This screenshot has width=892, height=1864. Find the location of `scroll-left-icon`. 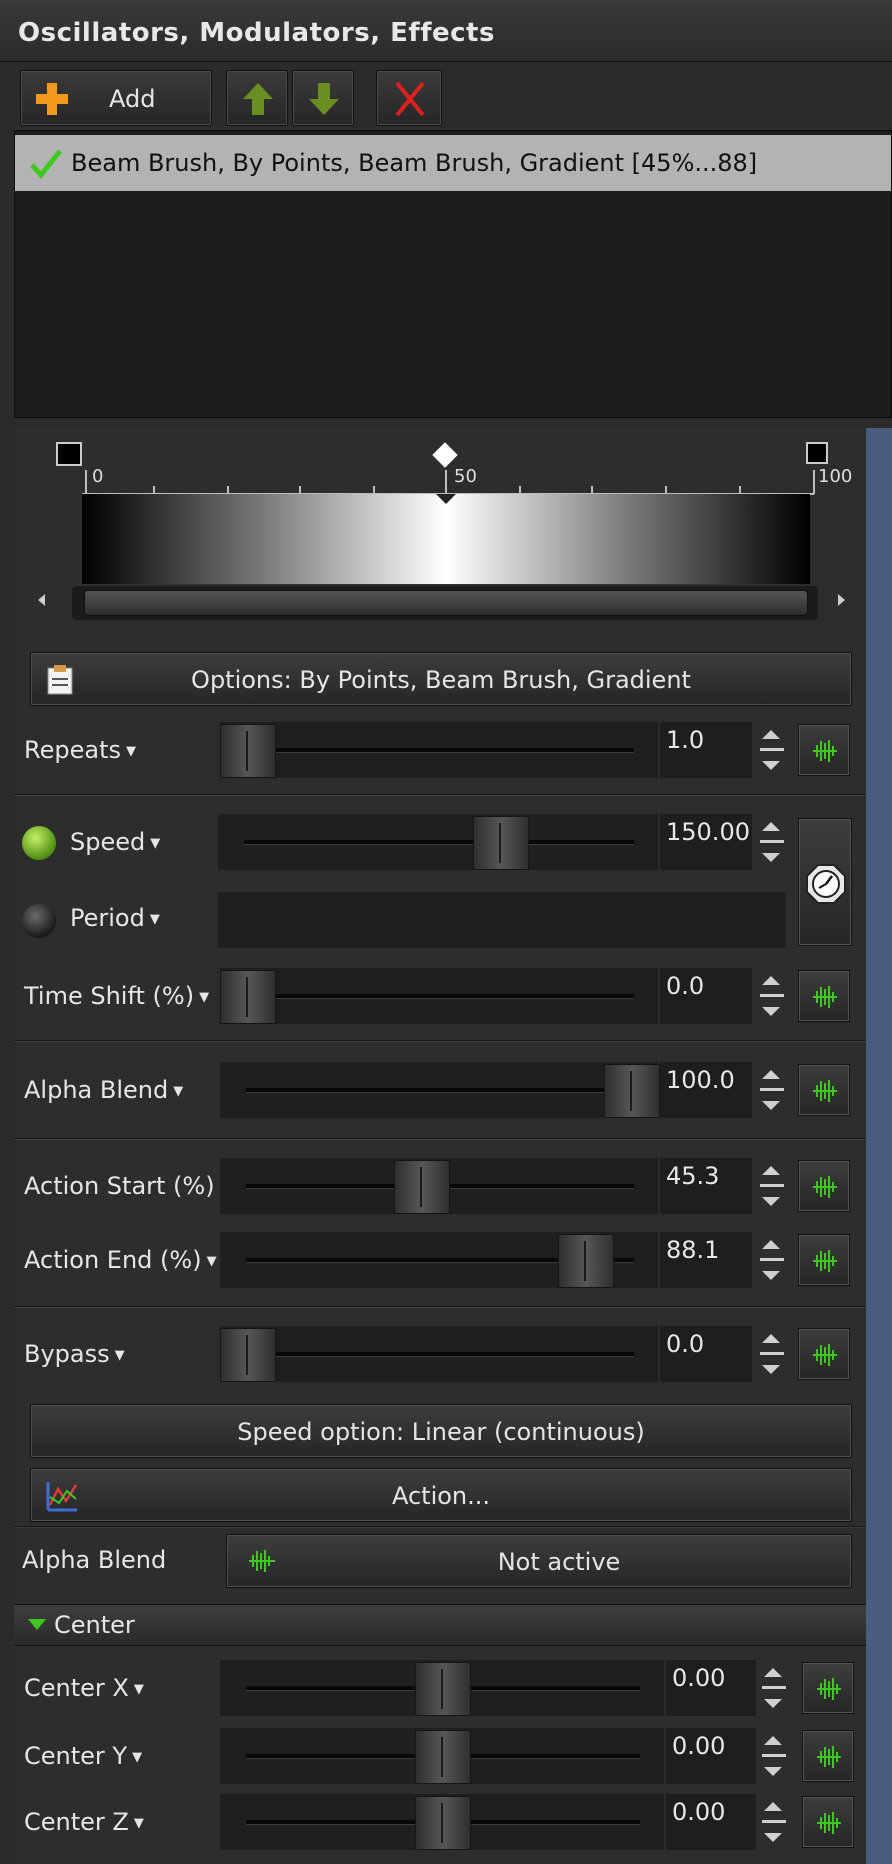

scroll-left-icon is located at coordinates (41, 600).